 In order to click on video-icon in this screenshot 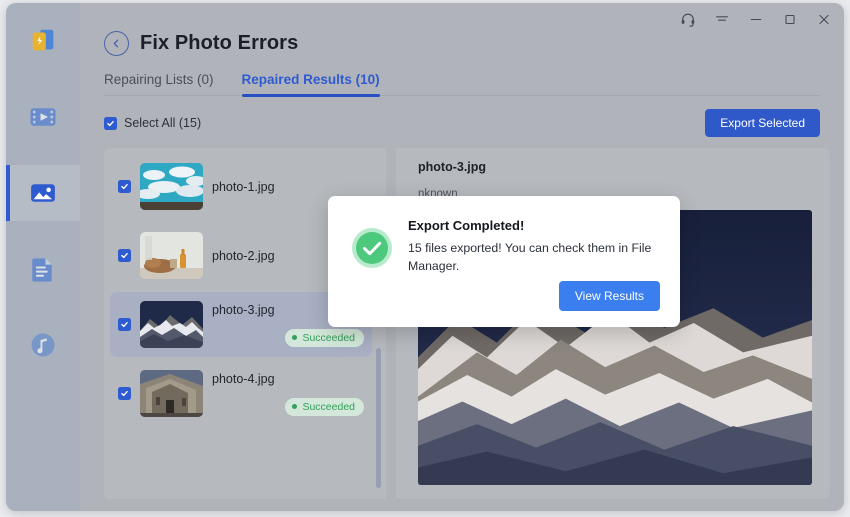, I will do `click(43, 117)`.